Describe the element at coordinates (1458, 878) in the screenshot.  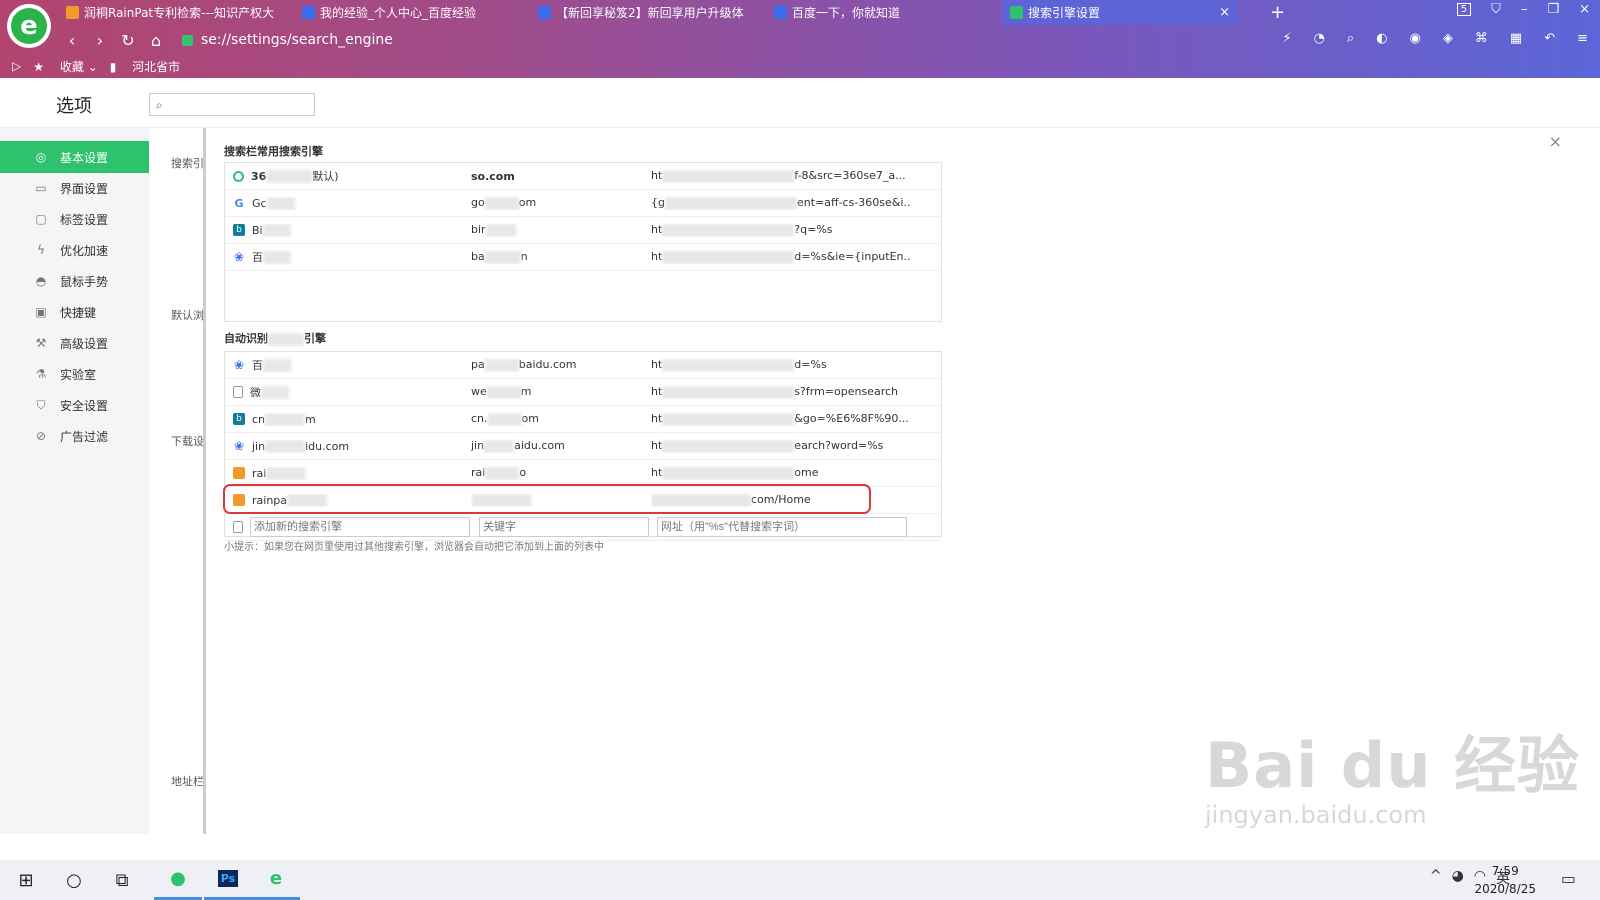
I see `qq-icon: ◕` at that location.